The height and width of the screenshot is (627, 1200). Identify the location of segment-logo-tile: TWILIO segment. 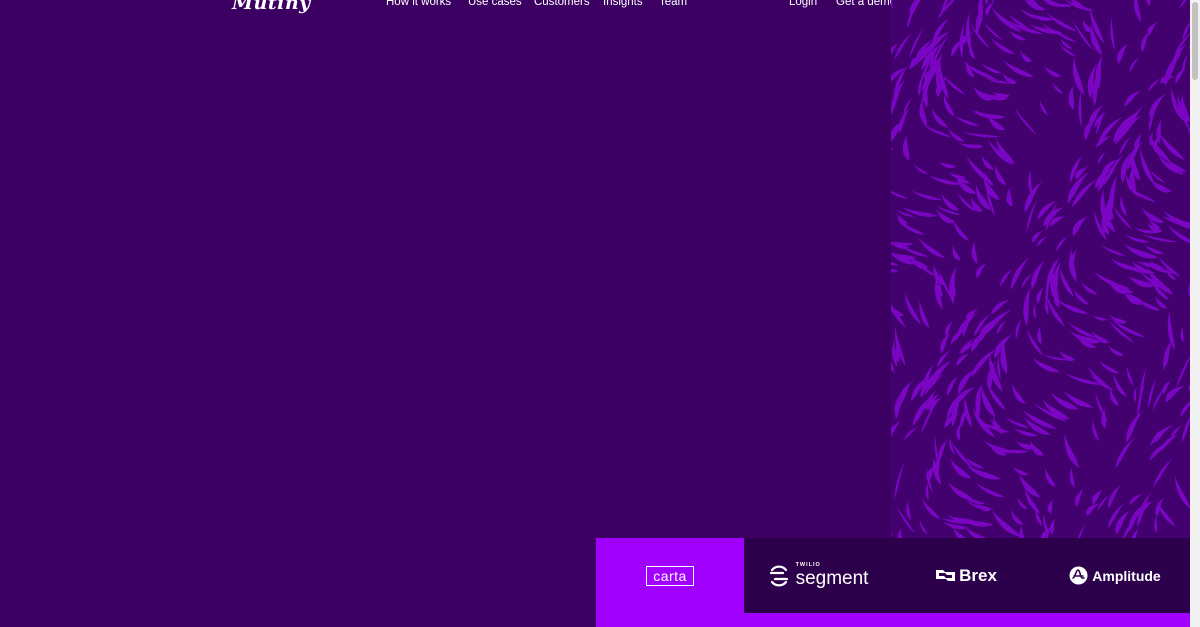
(818, 575).